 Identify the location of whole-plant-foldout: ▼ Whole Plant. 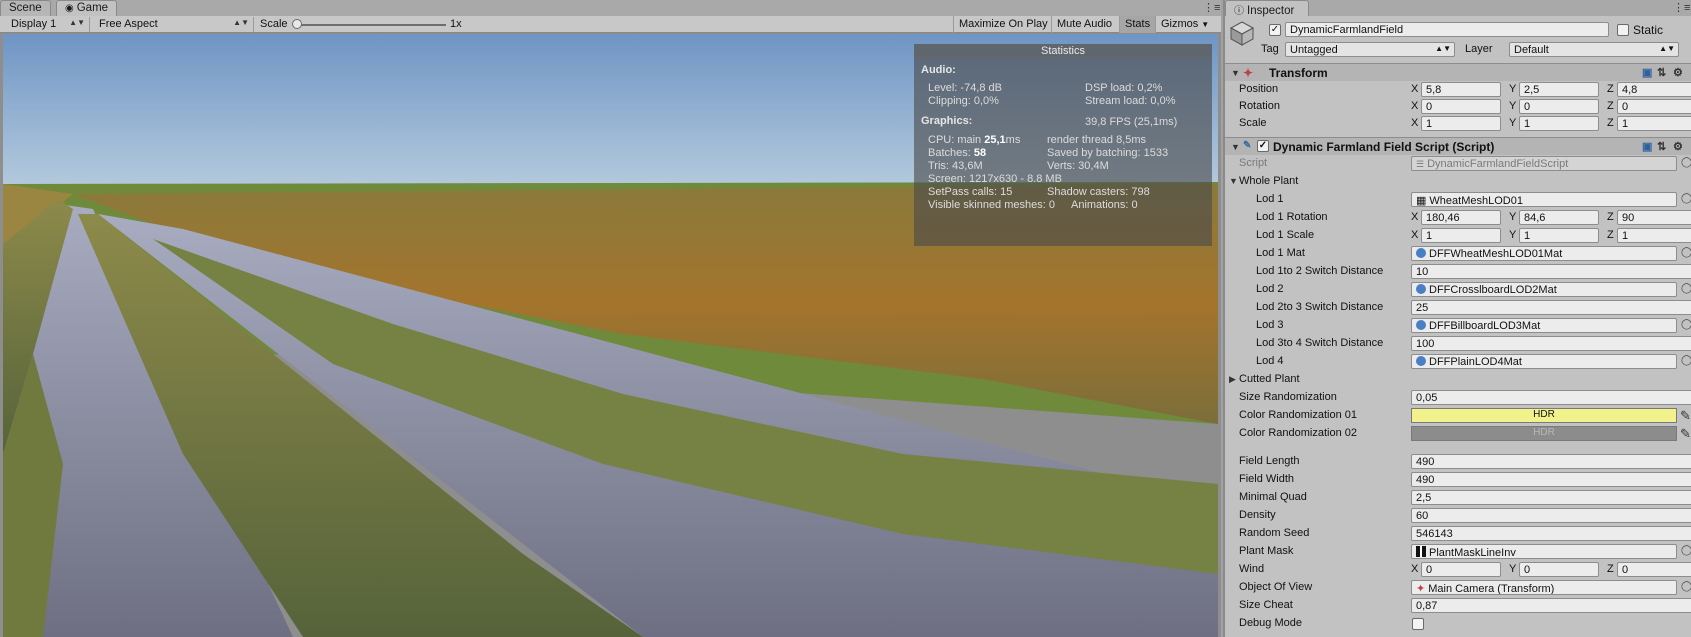
(1458, 182).